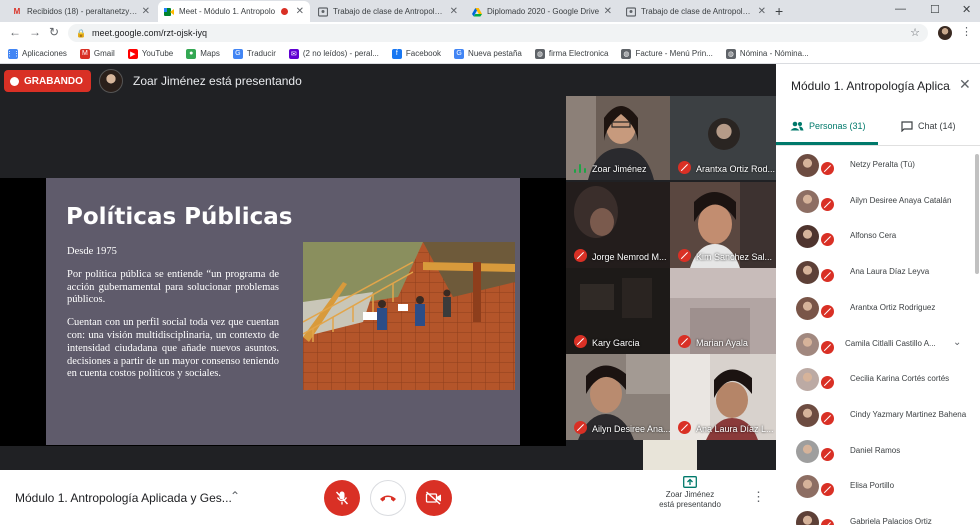 The image size is (980, 525). Describe the element at coordinates (957, 342) in the screenshot. I see `chevron-down-icon: ⌄` at that location.